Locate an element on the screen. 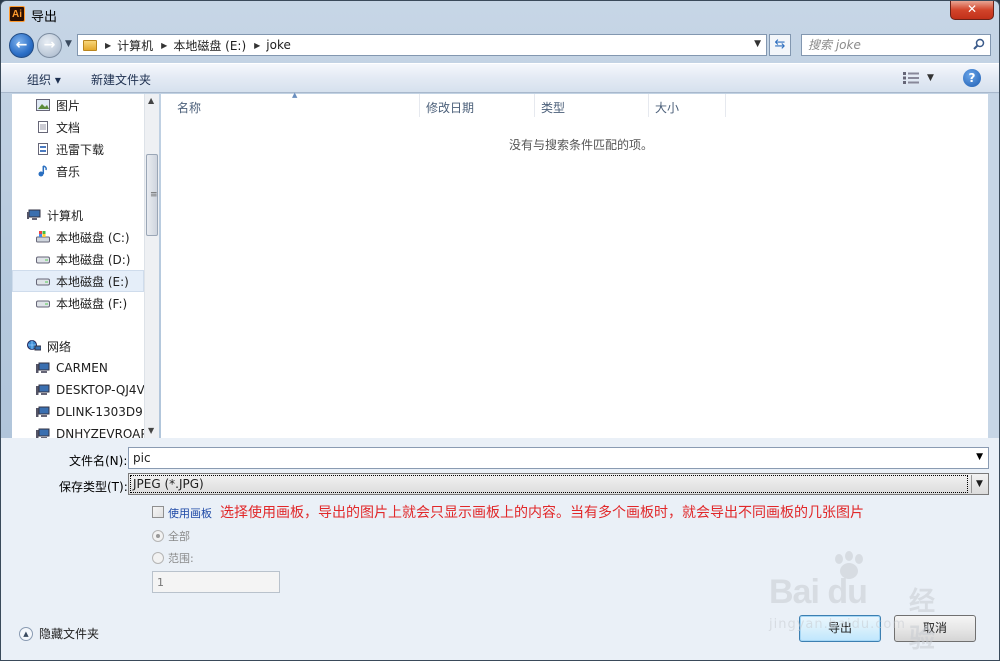  watermark-text: 经验 is located at coordinates (922, 620).